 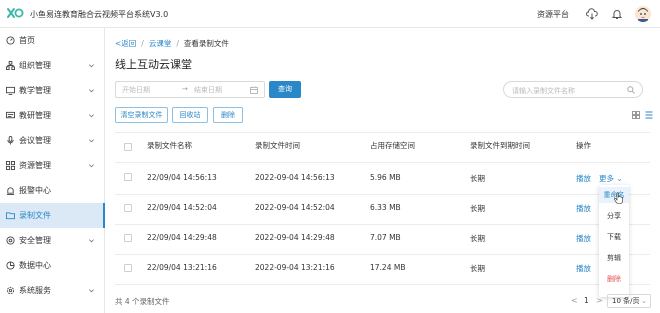 I want to click on sidebar-item-home: 首页, so click(x=52, y=40).